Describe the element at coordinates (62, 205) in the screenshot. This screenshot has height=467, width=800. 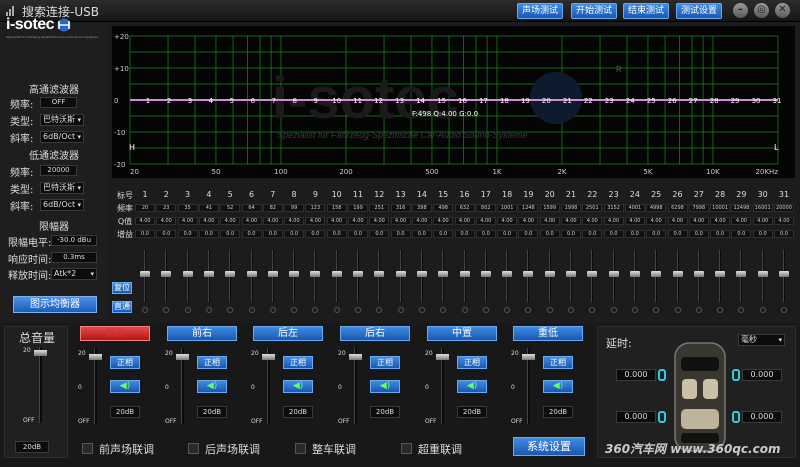
I see `lp-slope-select: 6dB/Oct` at that location.